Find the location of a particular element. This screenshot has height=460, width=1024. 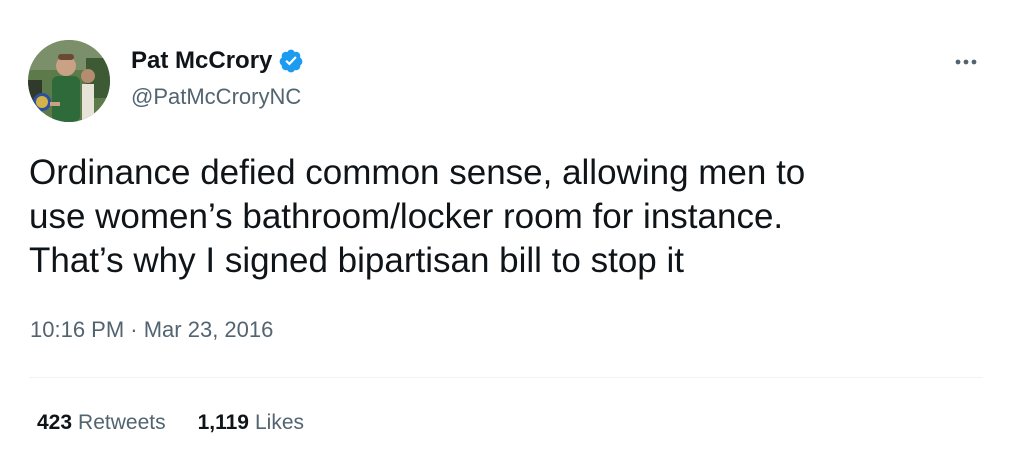

more-options-icon is located at coordinates (966, 62).